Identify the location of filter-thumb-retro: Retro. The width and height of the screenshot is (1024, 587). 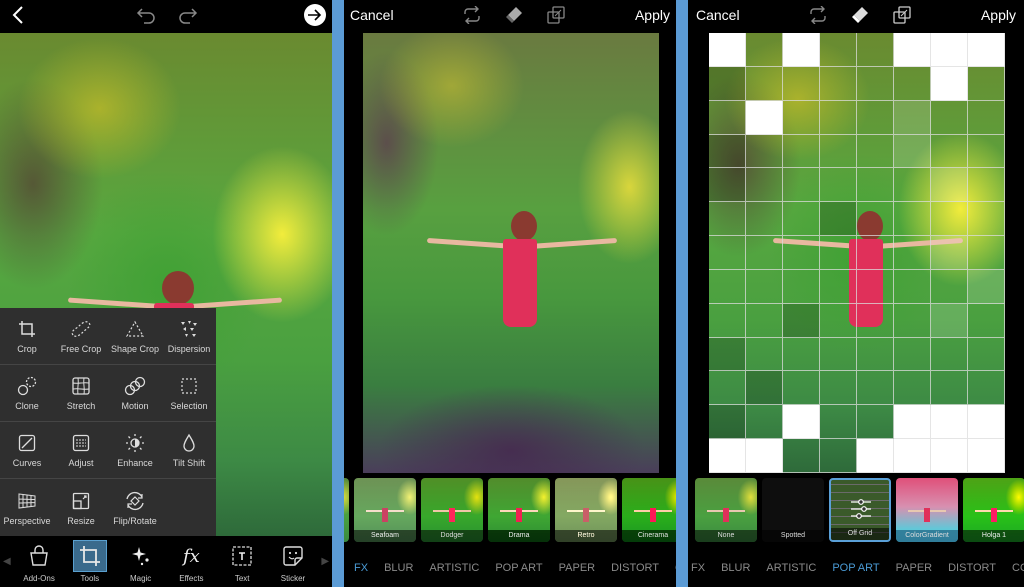
(586, 510).